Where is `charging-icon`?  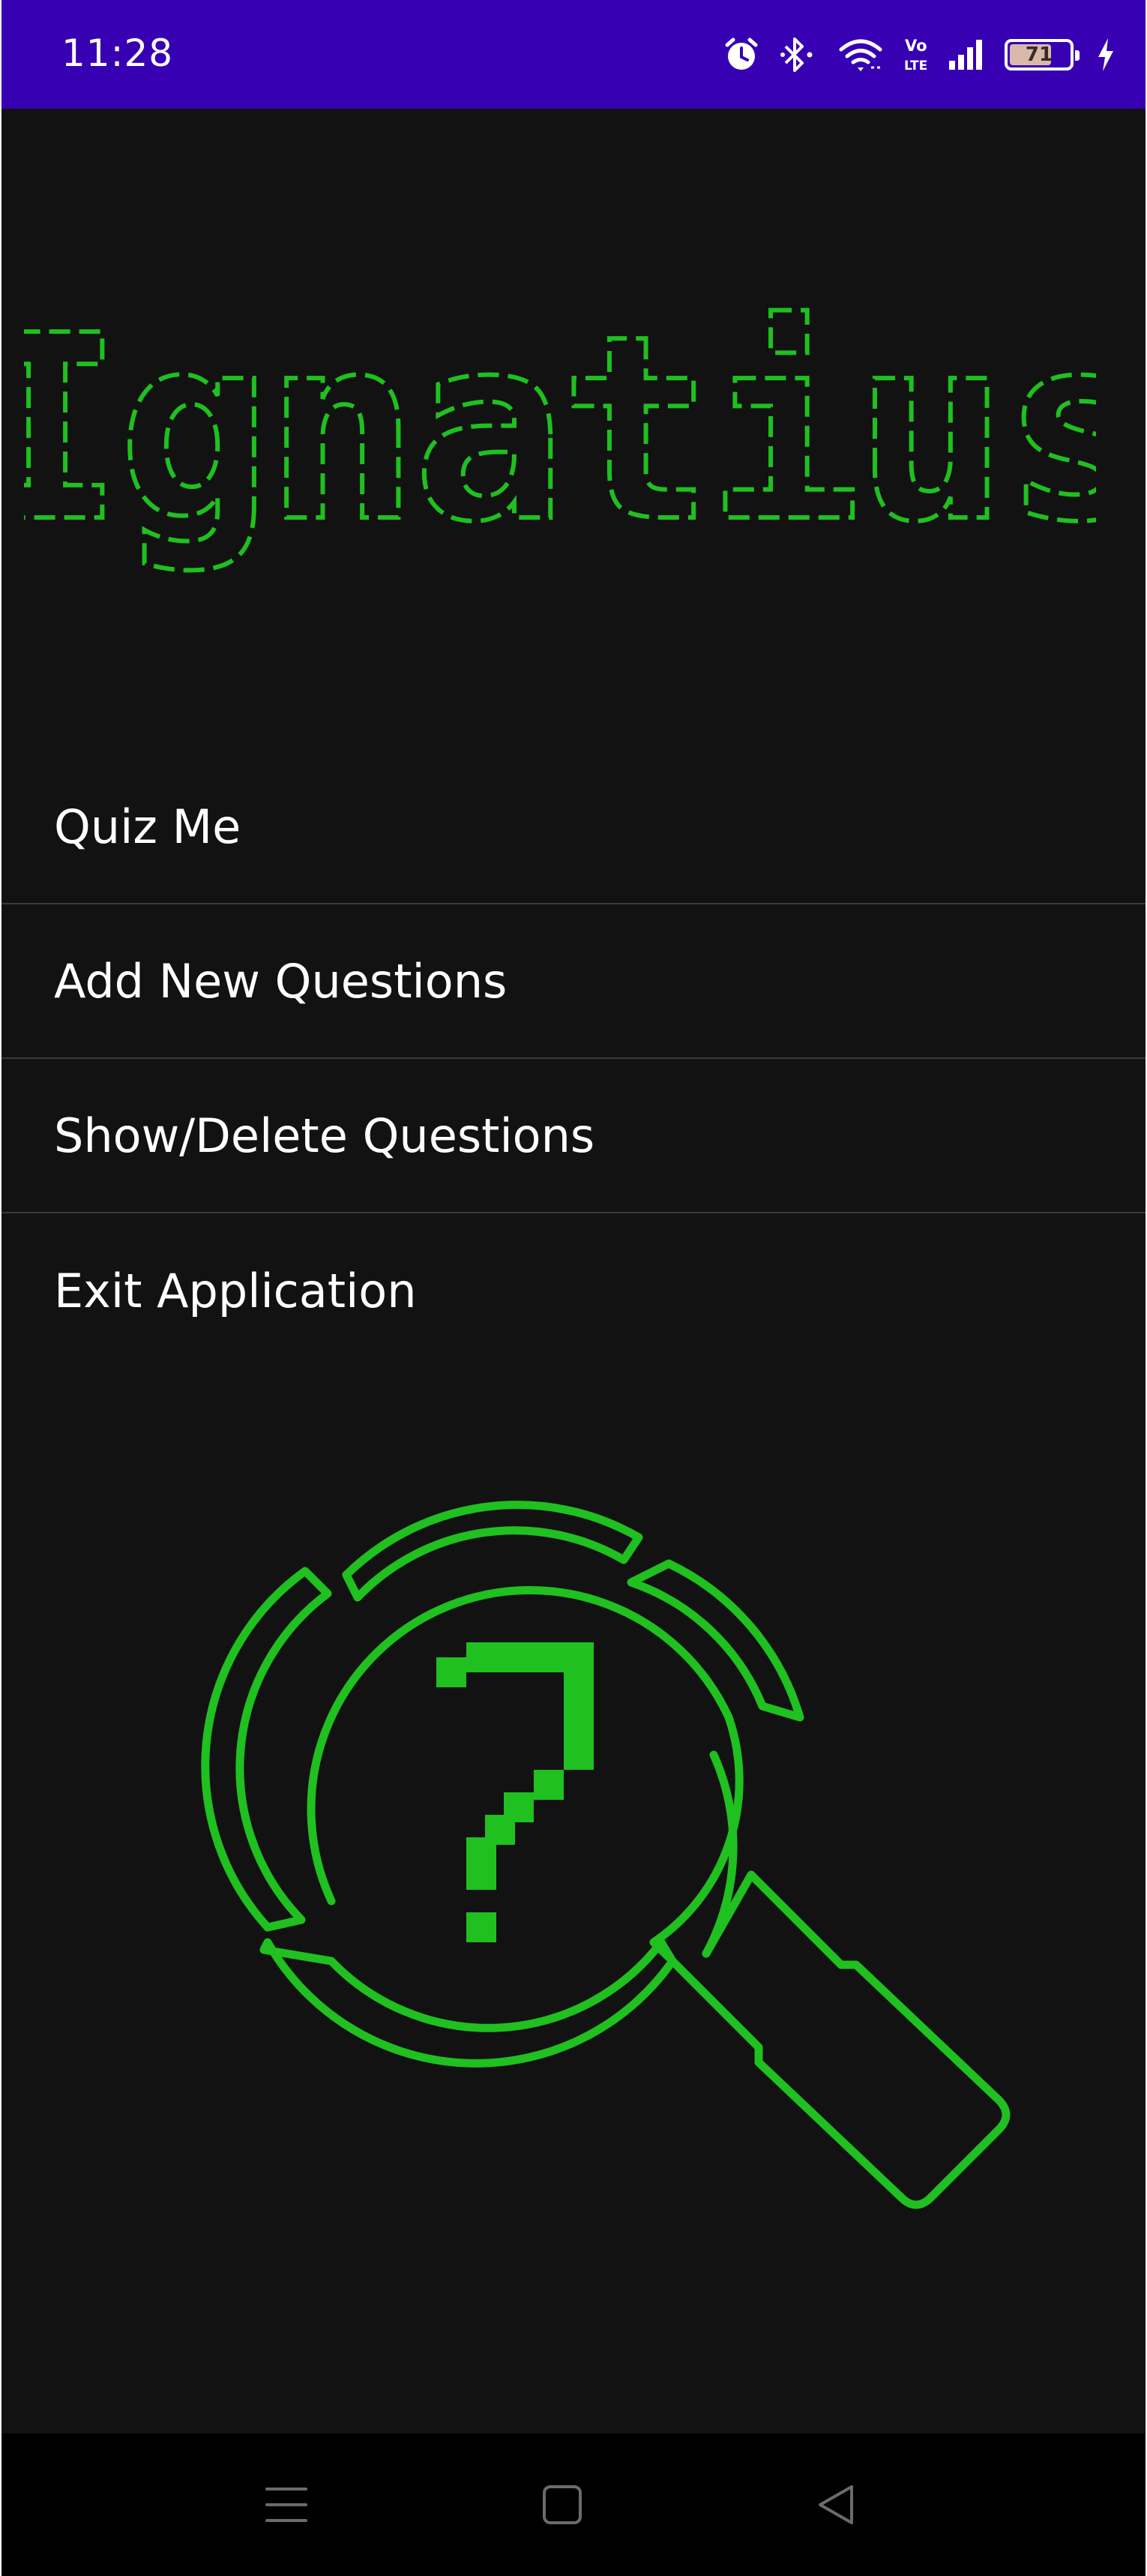 charging-icon is located at coordinates (1106, 55).